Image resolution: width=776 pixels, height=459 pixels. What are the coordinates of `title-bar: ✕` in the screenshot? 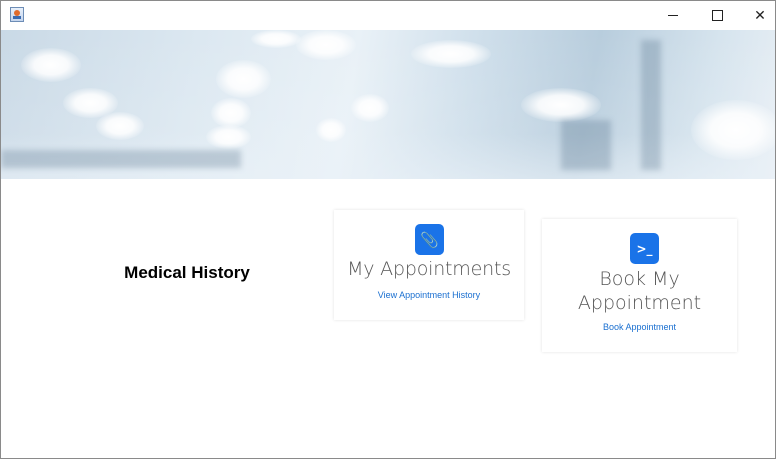 It's located at (388, 15).